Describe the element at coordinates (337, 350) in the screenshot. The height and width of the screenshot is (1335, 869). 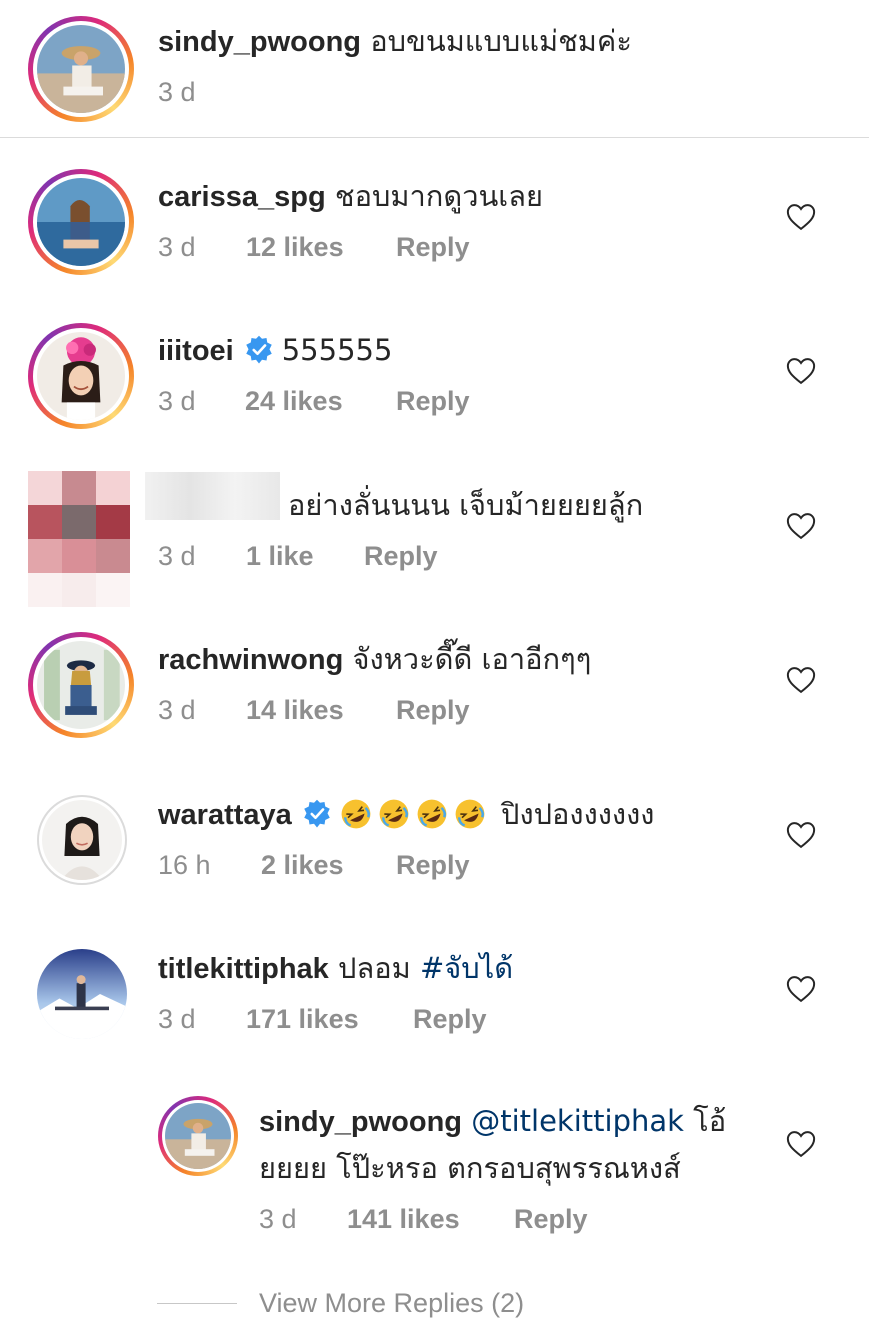
I see `comment-text: 555555` at that location.